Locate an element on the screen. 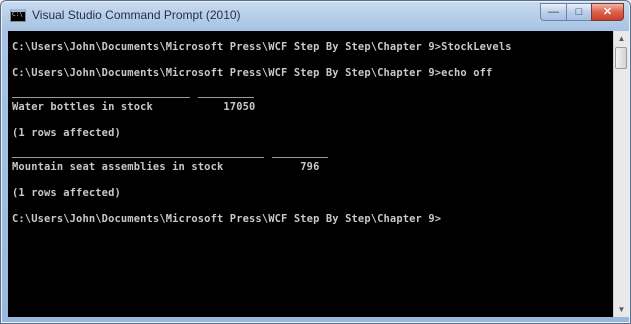 This screenshot has height=324, width=631. scroll-thumb is located at coordinates (621, 58).